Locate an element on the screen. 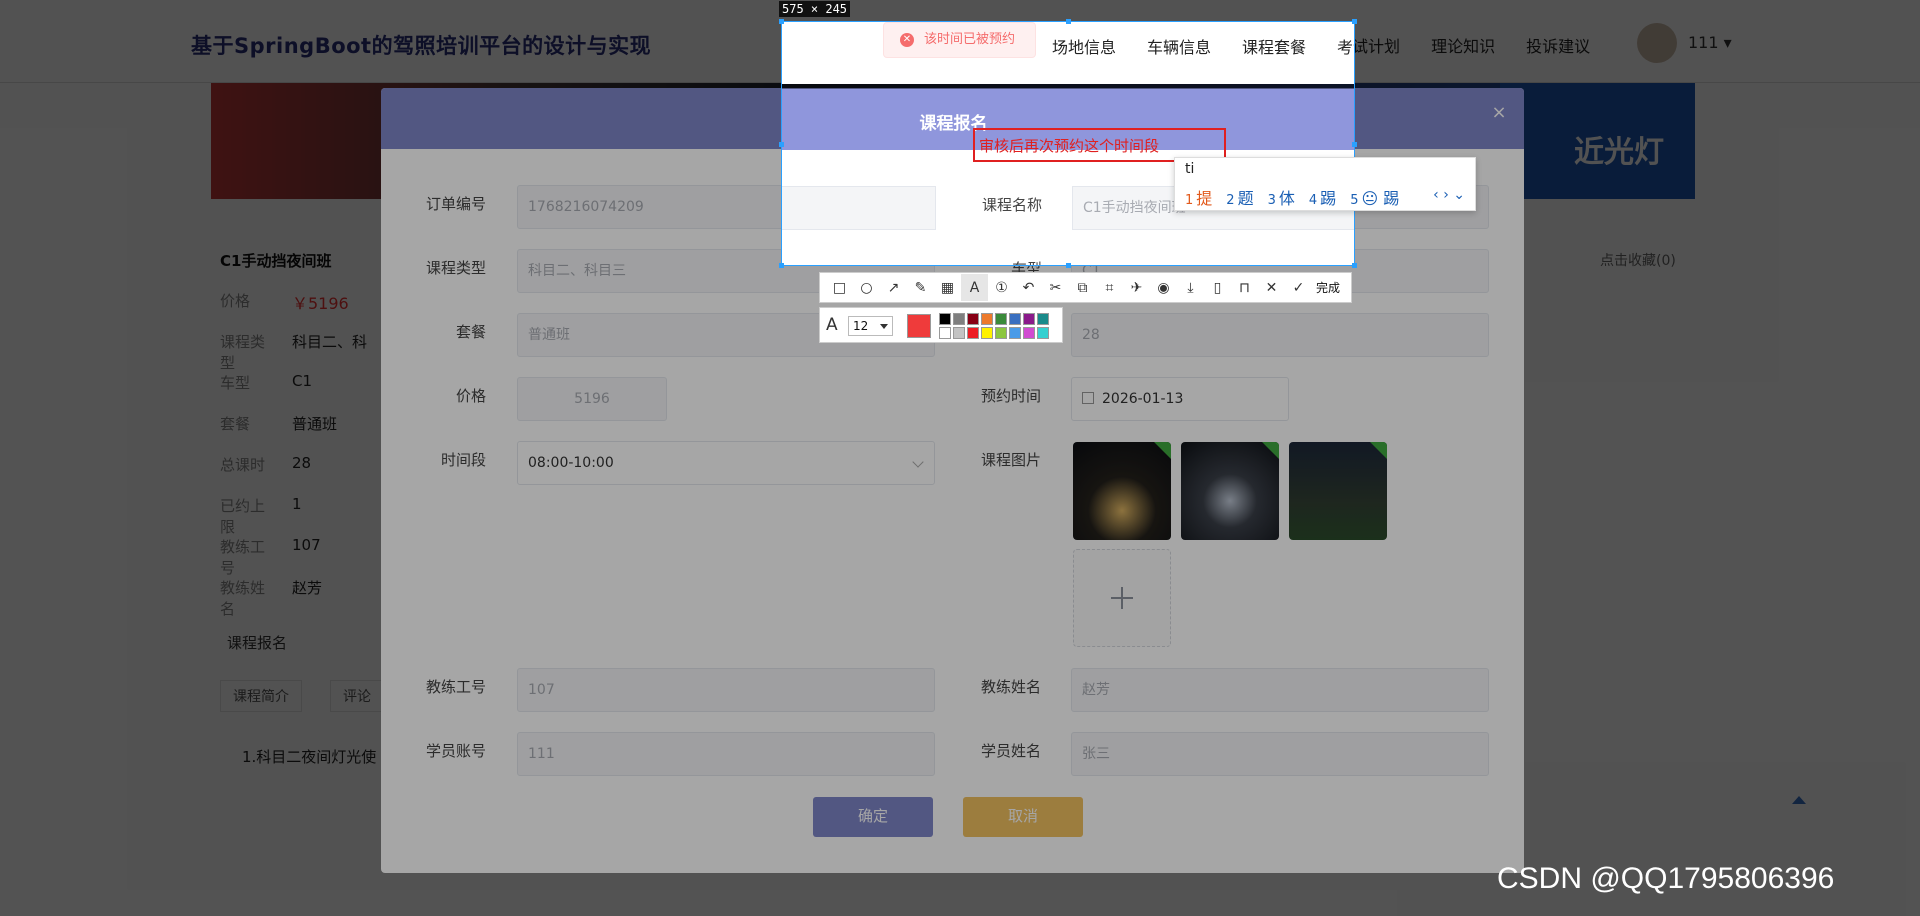  pin-icon: ✈ is located at coordinates (1136, 287).